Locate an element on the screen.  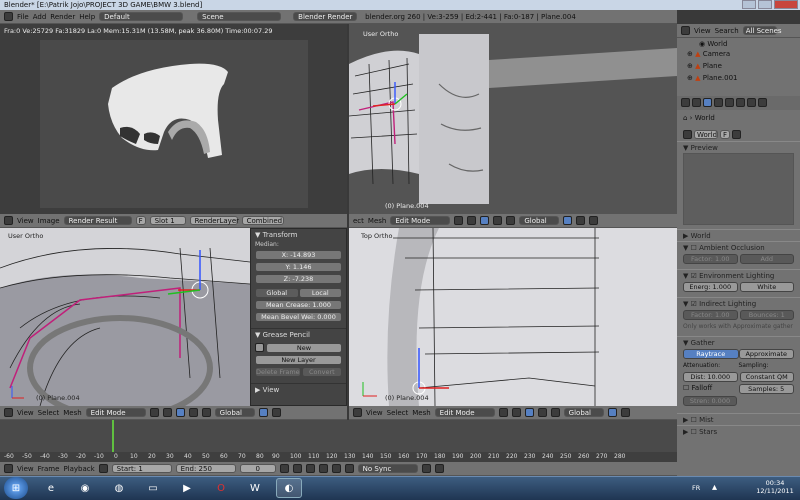
outliner-item: ⊕ ▲ Plane.001 is located at coordinates (738, 80).